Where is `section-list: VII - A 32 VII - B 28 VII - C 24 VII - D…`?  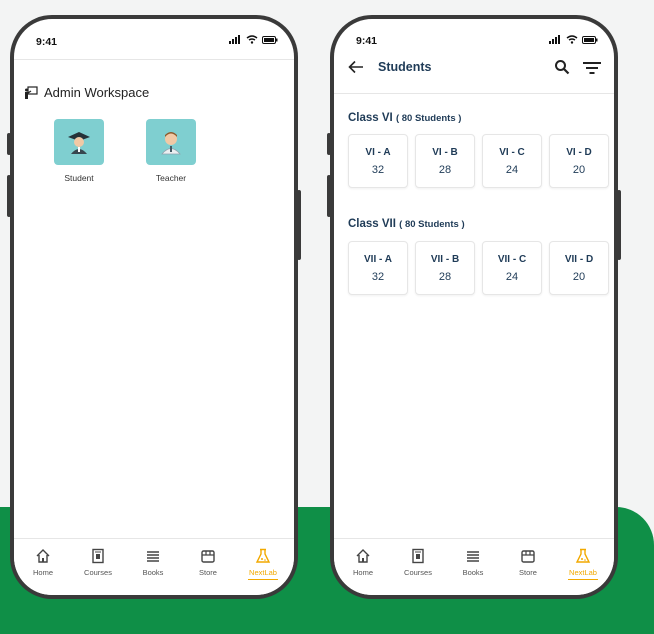
section-list: VII - A 32 VII - B 28 VII - C 24 VII - D… is located at coordinates (478, 268).